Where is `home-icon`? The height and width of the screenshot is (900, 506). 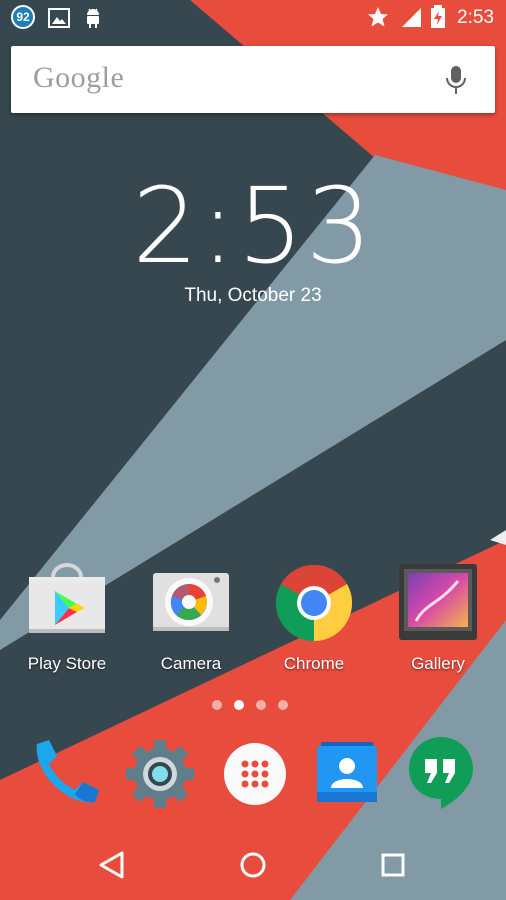 home-icon is located at coordinates (253, 865).